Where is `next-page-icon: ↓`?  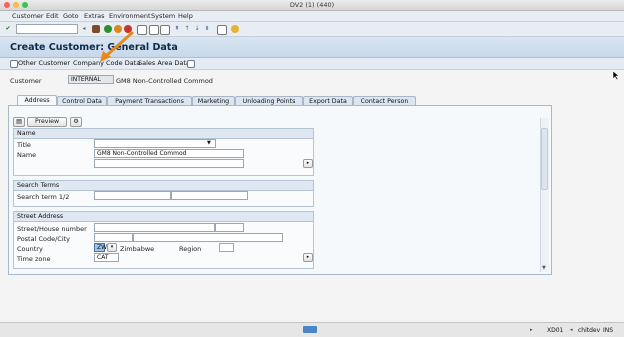 next-page-icon: ↓ is located at coordinates (197, 29).